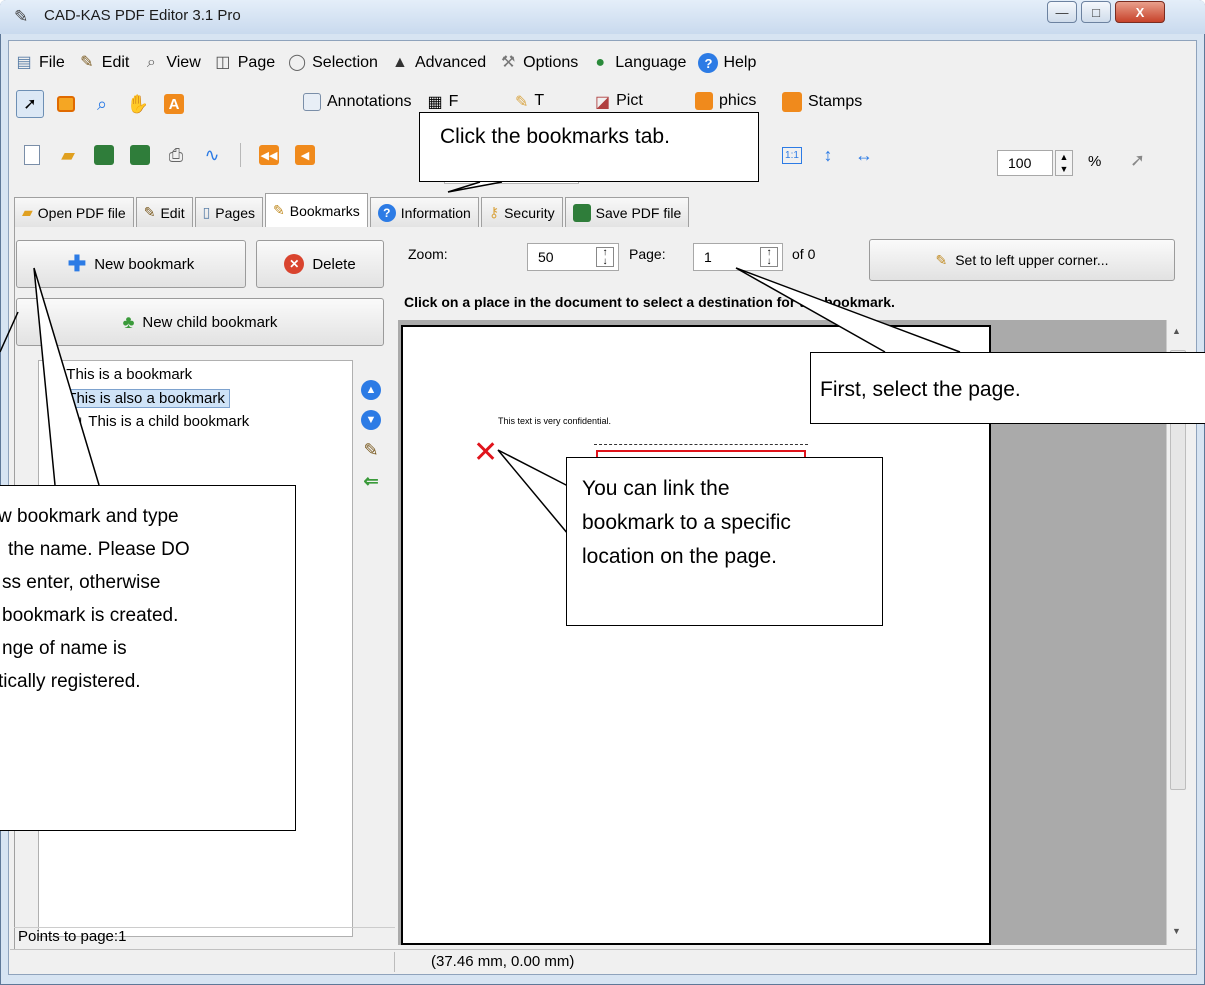 The image size is (1205, 985). What do you see at coordinates (848, 310) in the screenshot?
I see `page-callout-pointer` at bounding box center [848, 310].